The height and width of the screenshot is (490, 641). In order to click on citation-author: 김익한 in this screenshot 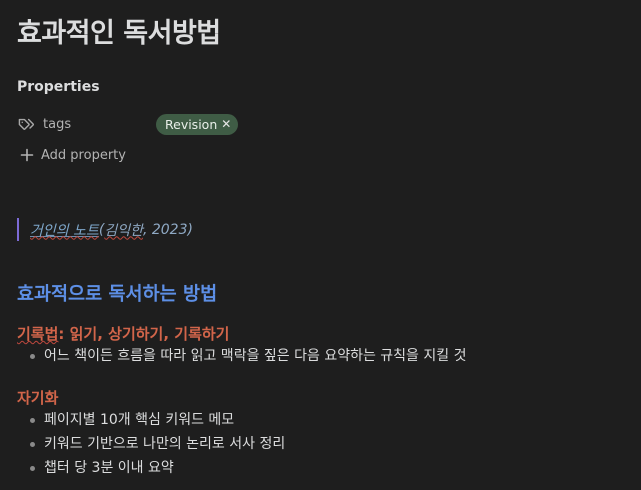, I will do `click(123, 230)`.